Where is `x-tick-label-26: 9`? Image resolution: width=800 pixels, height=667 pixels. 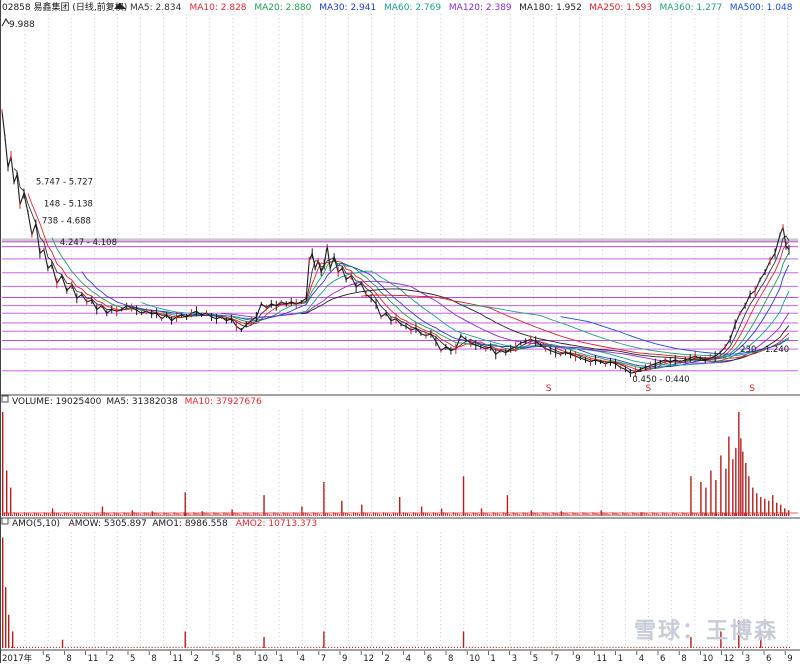
x-tick-label-26: 9 is located at coordinates (577, 658).